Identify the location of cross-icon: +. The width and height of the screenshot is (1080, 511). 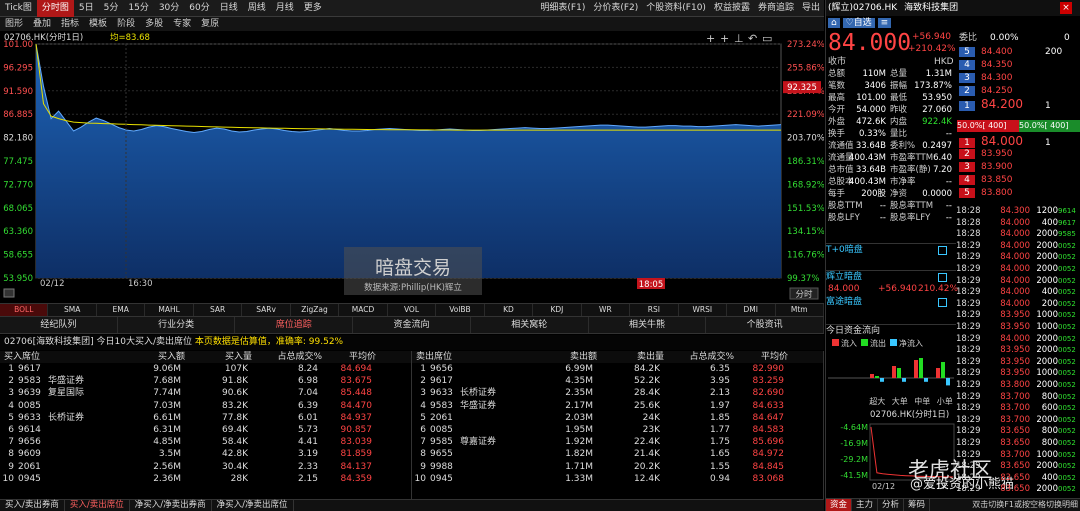
(724, 38).